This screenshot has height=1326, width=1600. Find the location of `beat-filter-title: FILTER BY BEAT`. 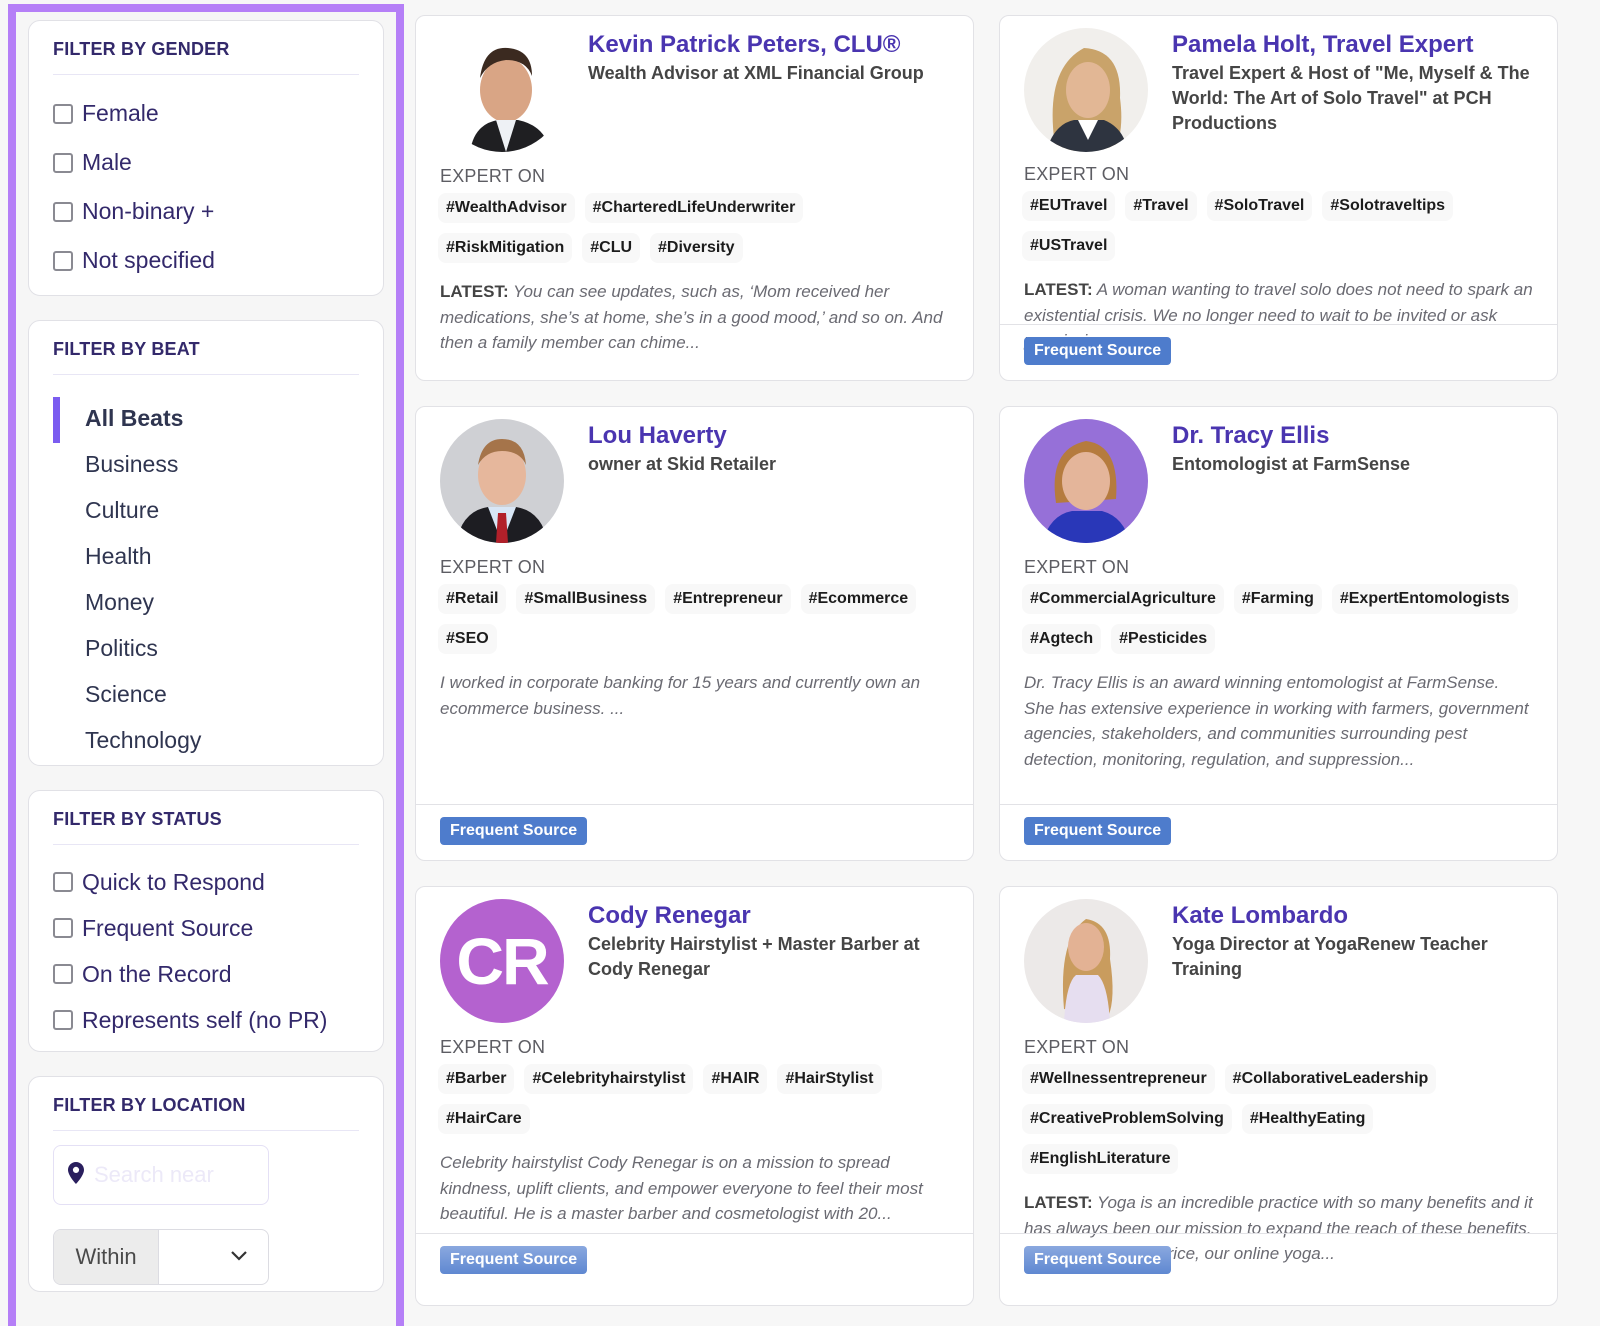

beat-filter-title: FILTER BY BEAT is located at coordinates (206, 357).